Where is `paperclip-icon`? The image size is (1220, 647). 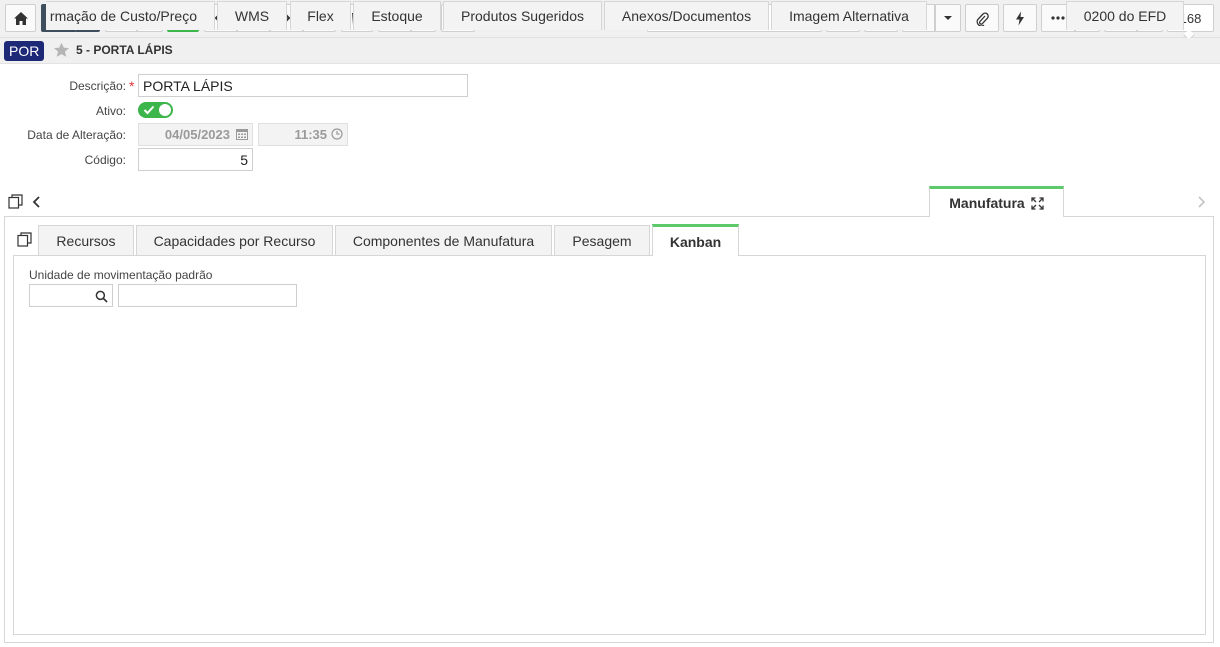
paperclip-icon is located at coordinates (982, 18).